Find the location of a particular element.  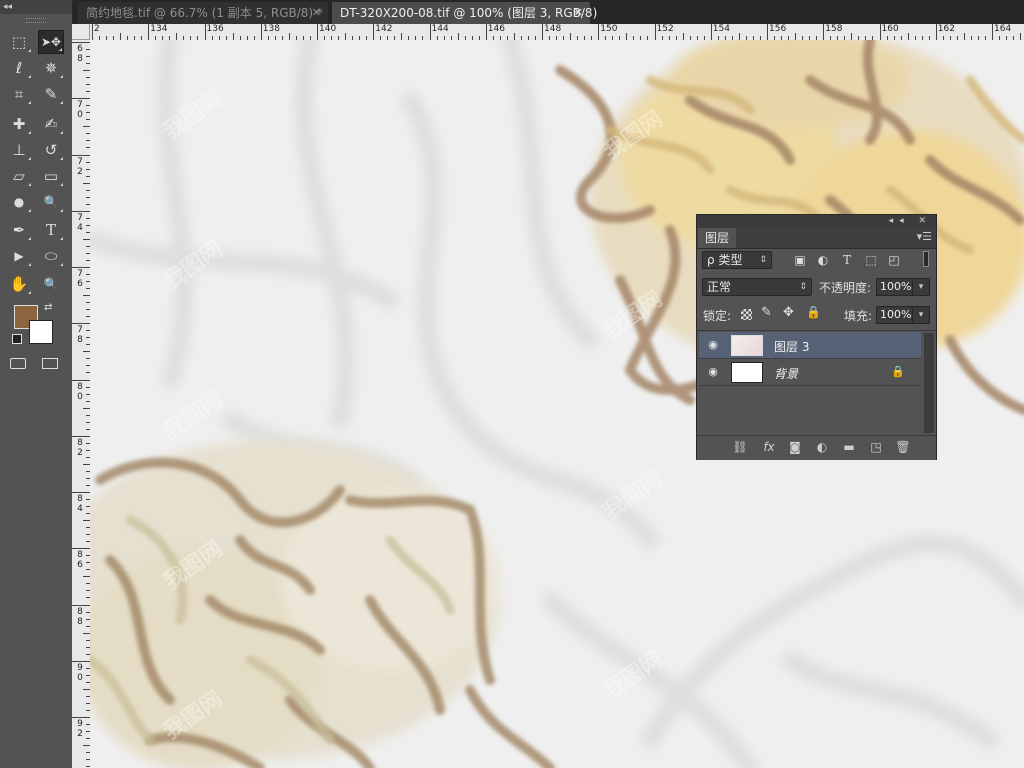

swap-colors-icon: ⇄ is located at coordinates (48, 307).